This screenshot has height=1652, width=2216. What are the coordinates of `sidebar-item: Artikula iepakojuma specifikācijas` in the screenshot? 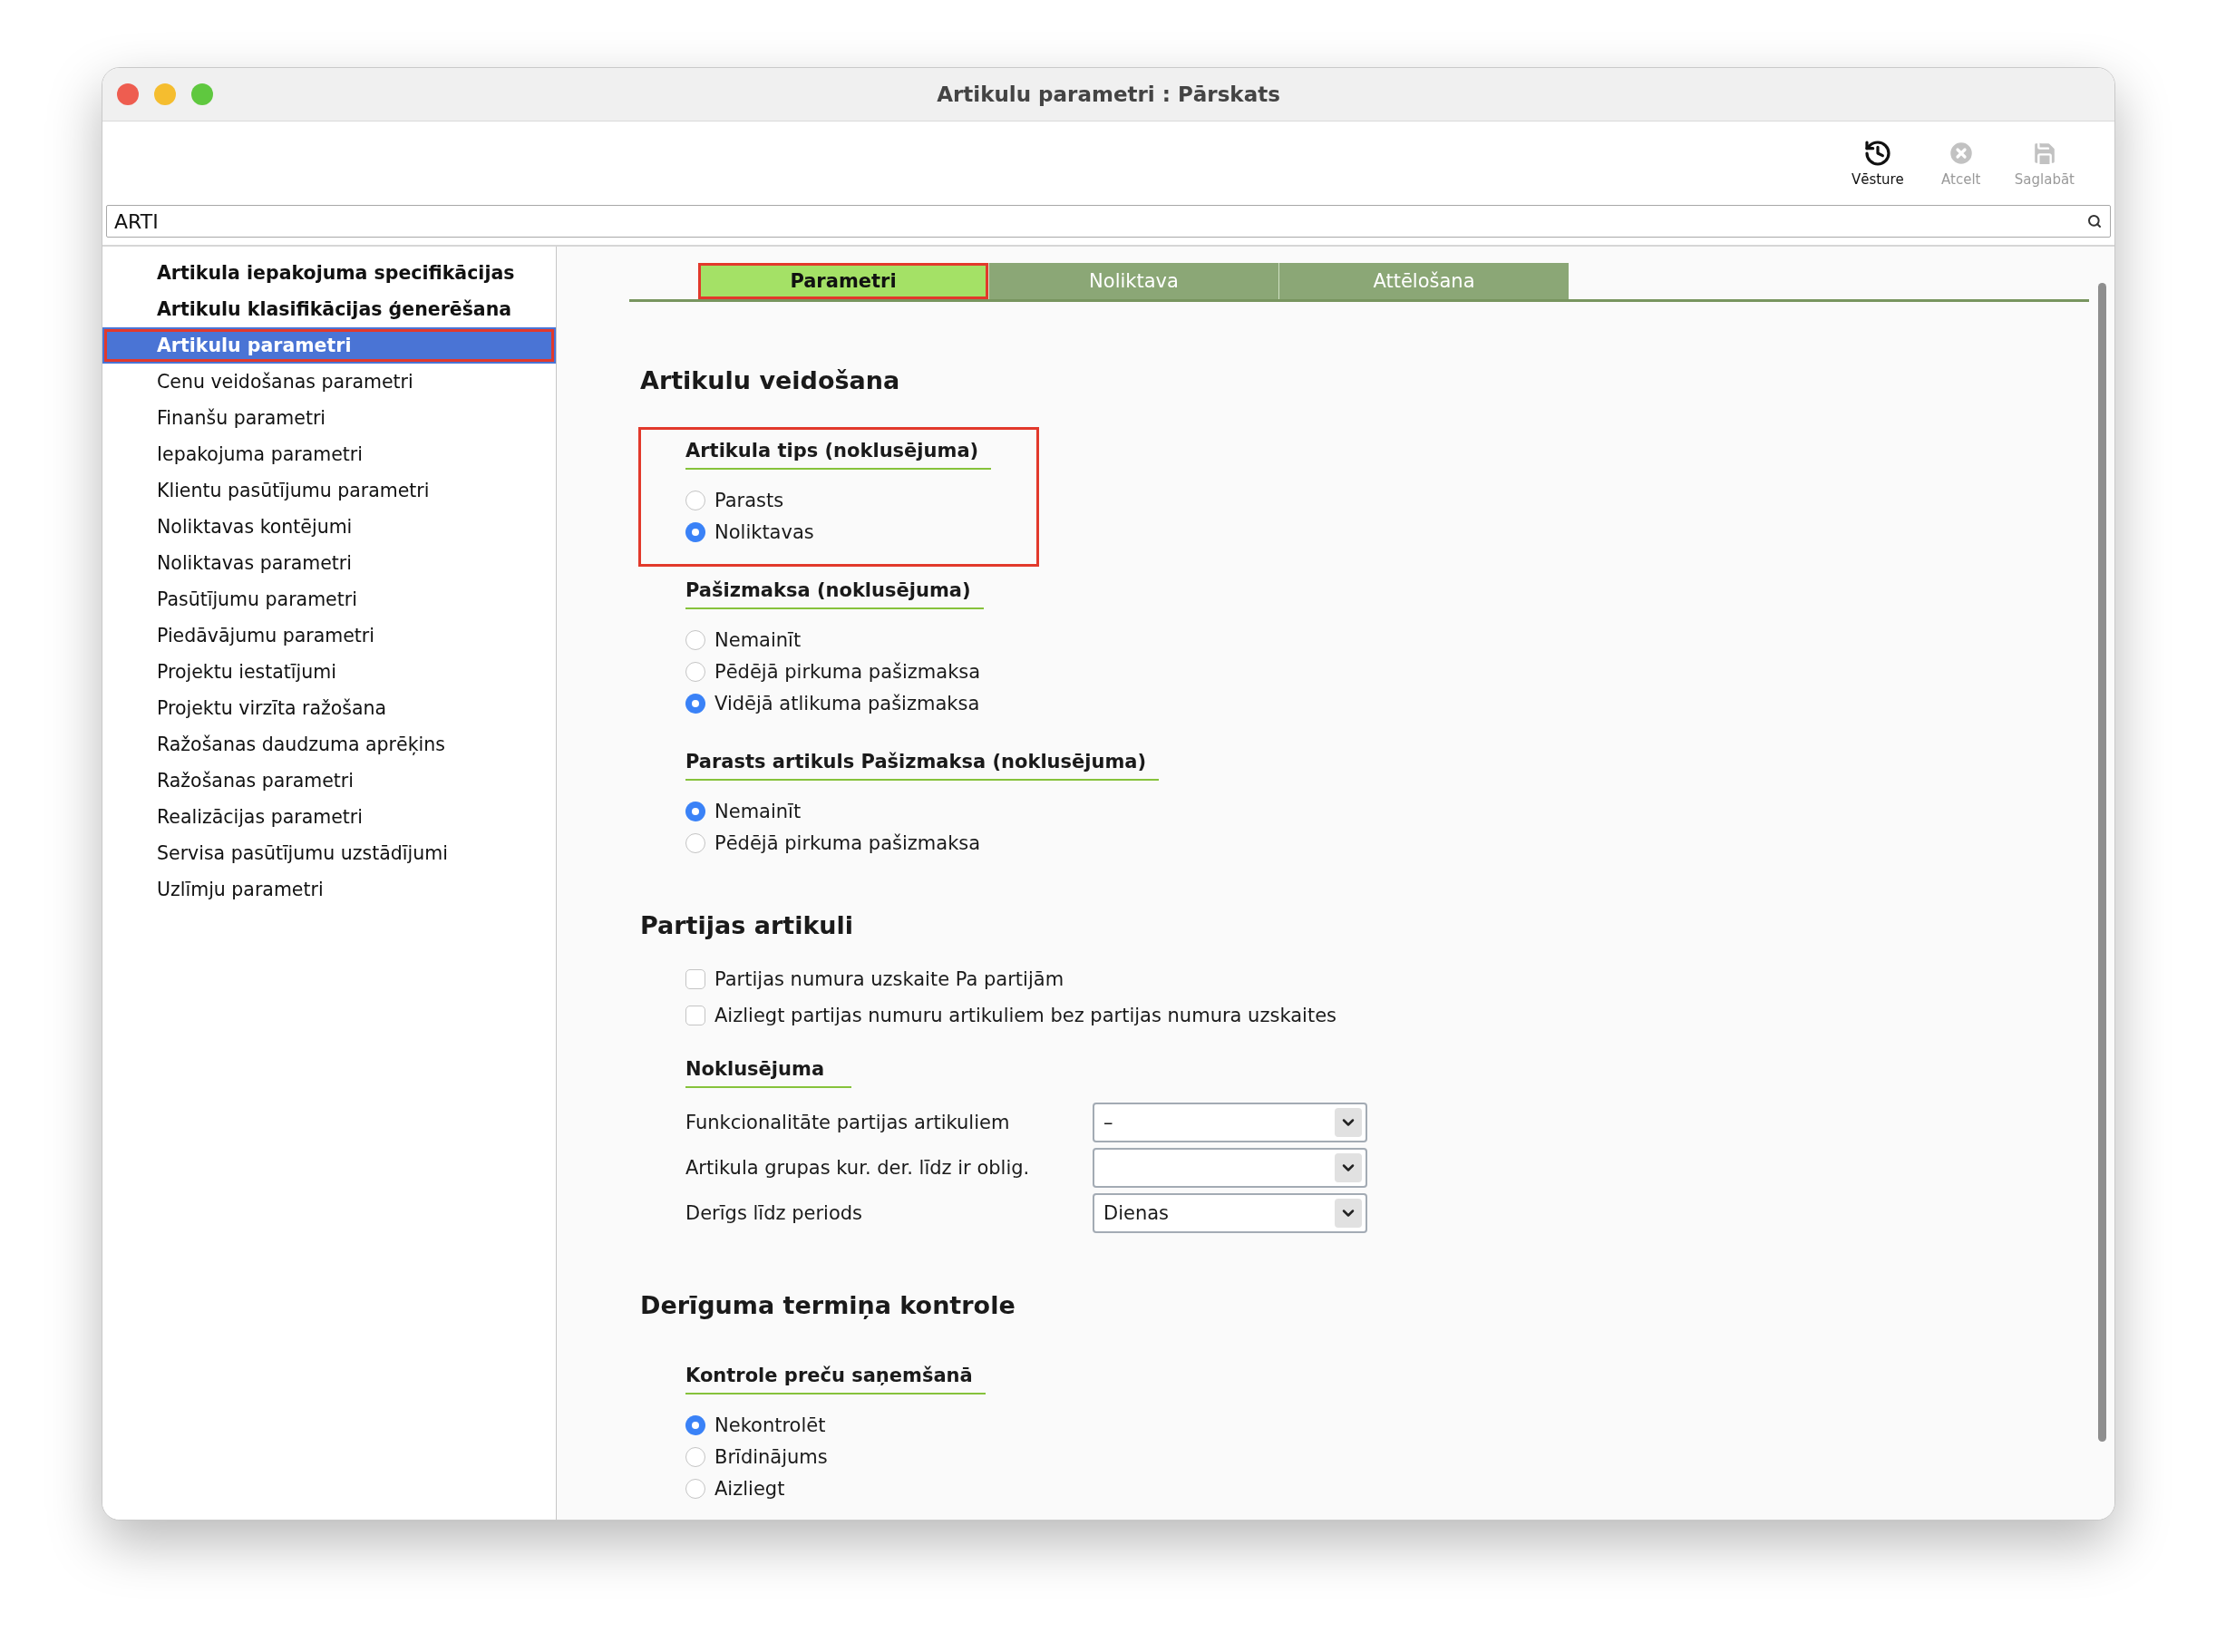 It's located at (329, 273).